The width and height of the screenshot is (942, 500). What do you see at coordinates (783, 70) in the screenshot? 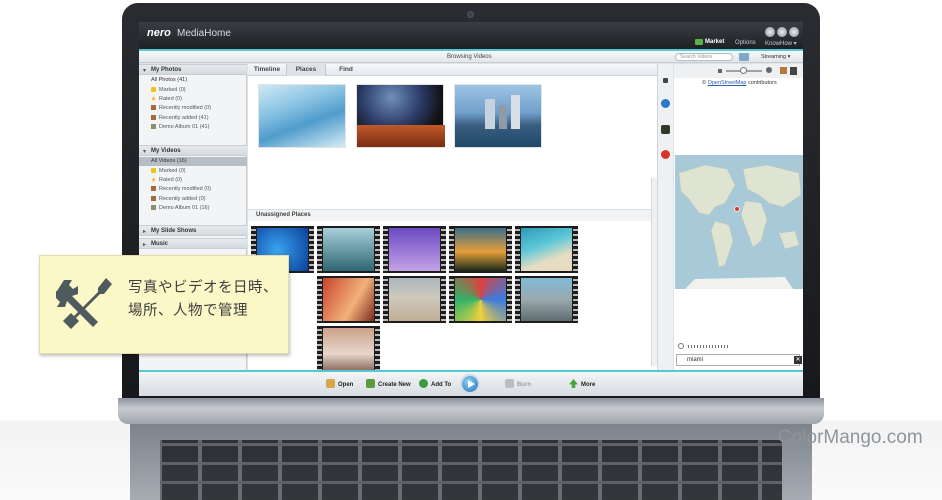
I see `layers-icon` at bounding box center [783, 70].